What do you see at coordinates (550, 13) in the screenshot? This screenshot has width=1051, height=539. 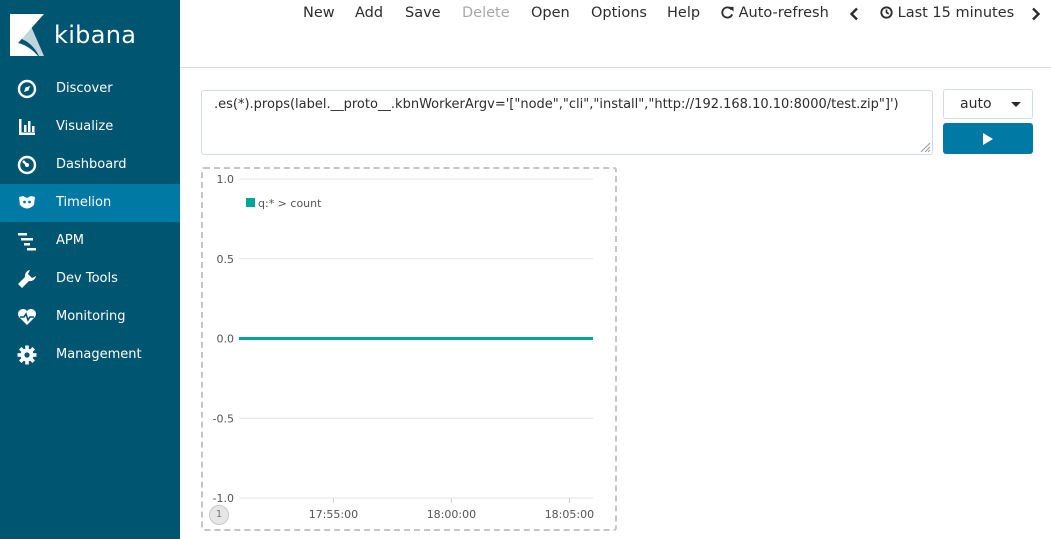 I see `open-button: Open` at bounding box center [550, 13].